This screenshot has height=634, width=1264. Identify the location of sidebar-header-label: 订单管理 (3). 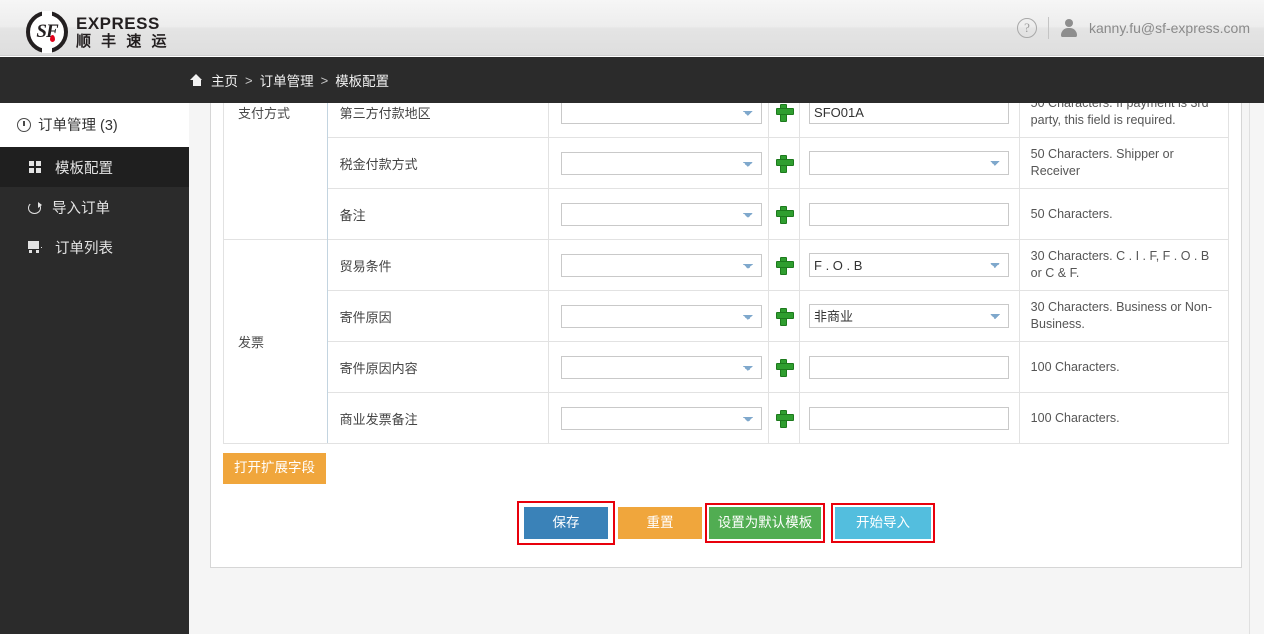
(78, 126).